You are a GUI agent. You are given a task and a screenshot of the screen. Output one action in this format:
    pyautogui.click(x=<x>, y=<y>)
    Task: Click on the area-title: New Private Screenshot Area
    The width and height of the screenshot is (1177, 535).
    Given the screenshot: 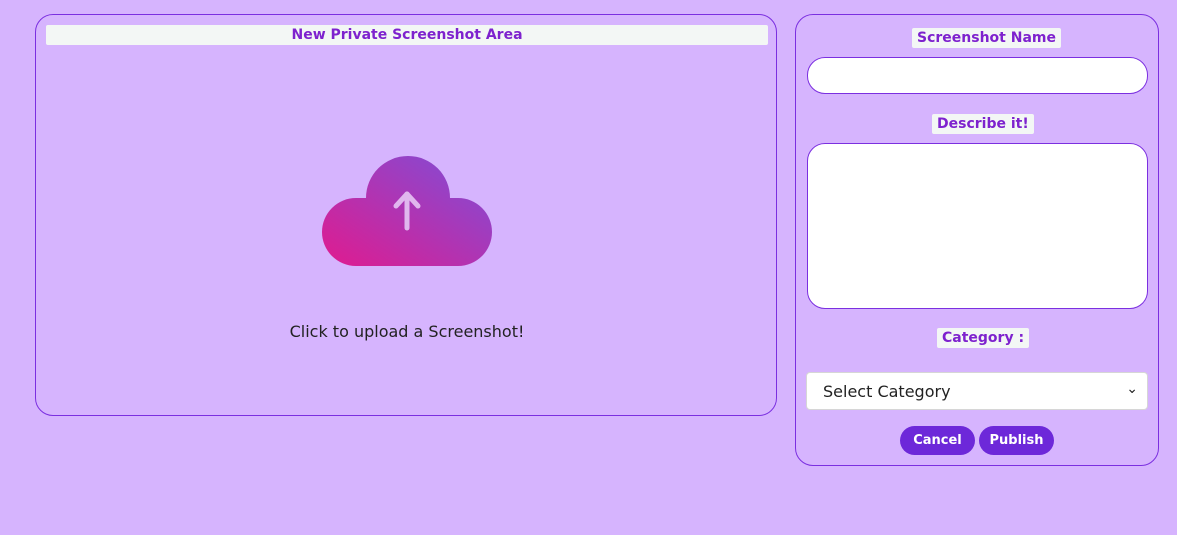 What is the action you would take?
    pyautogui.click(x=407, y=35)
    